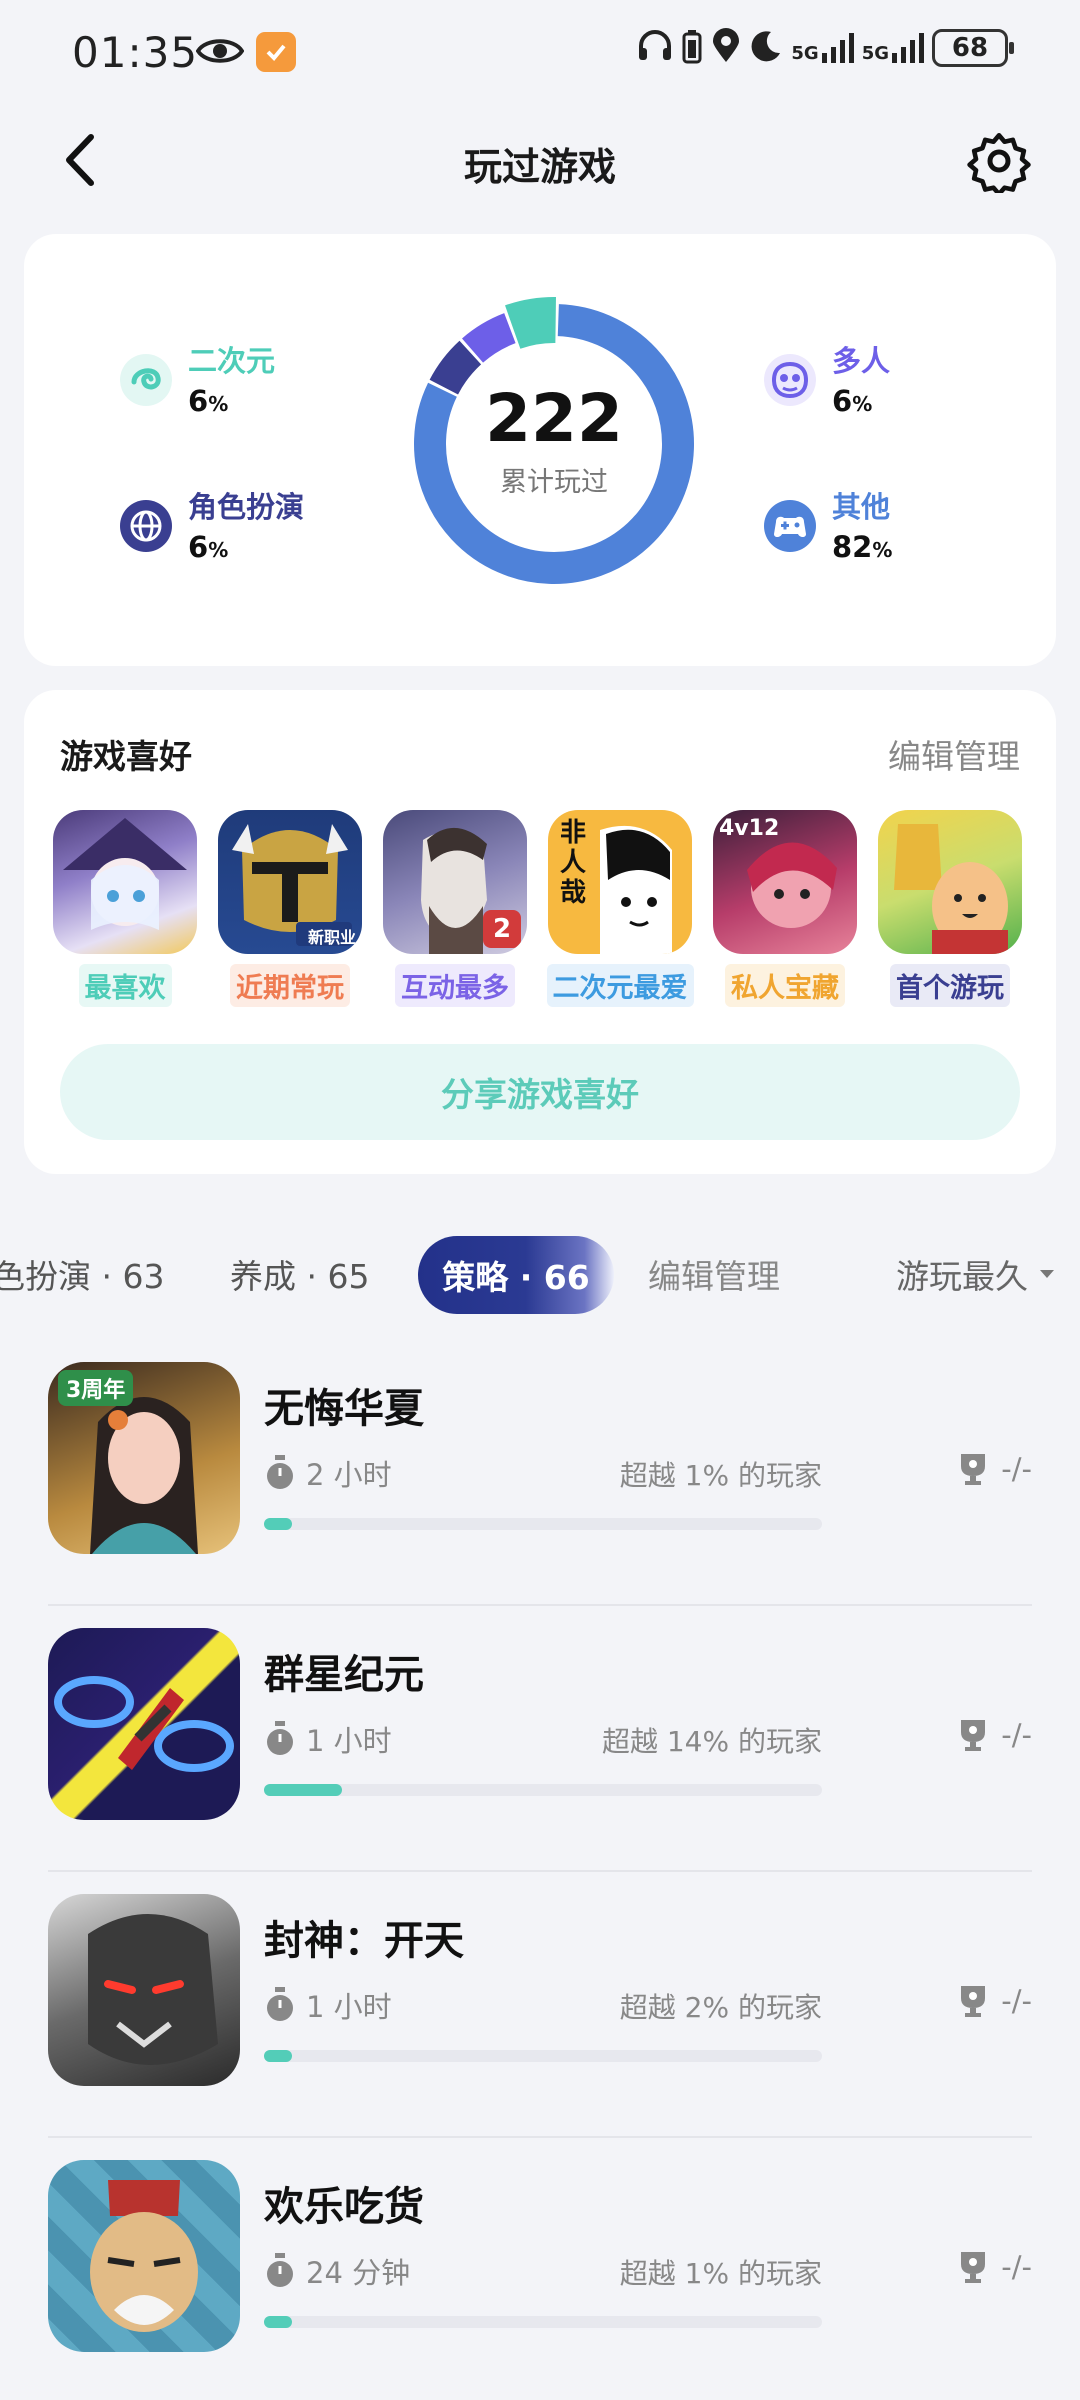 The width and height of the screenshot is (1080, 2400). Describe the element at coordinates (785, 882) in the screenshot. I see `game-icon-image: 4v12` at that location.